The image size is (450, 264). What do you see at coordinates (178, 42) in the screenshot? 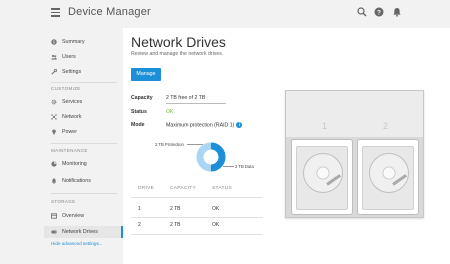
I see `page-title: Network Drives` at bounding box center [178, 42].